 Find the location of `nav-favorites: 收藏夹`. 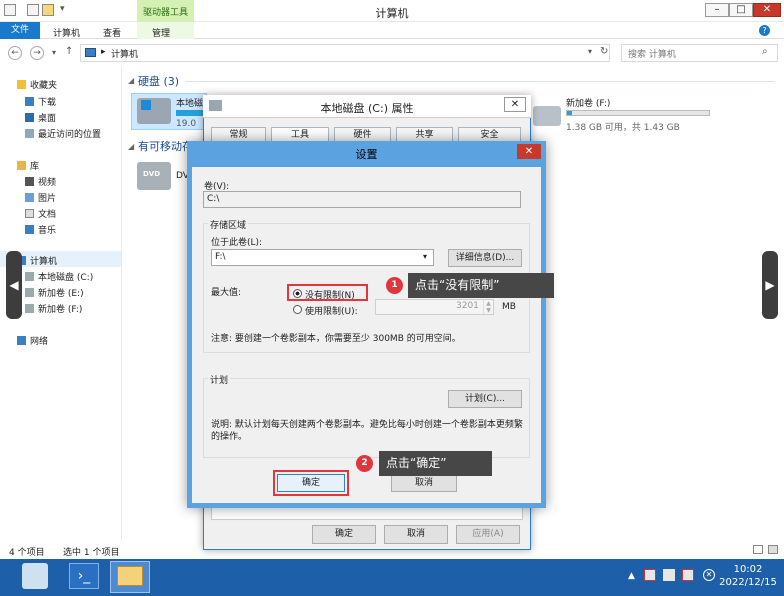

nav-favorites: 收藏夹 is located at coordinates (37, 84).